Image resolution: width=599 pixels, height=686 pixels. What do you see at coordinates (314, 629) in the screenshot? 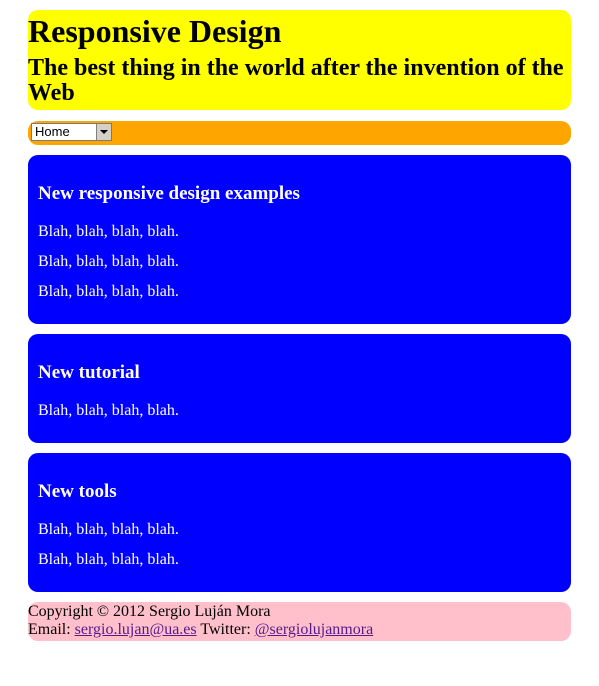
I see `twitter-link: @sergiolujanmora` at bounding box center [314, 629].